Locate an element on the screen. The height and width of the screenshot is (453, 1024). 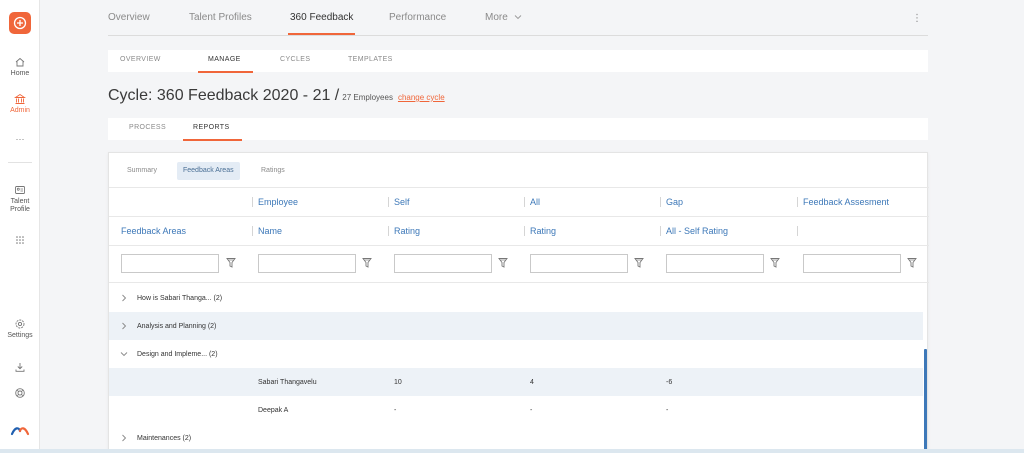
table-row: Sabari Thangavelu 10 4 -6 is located at coordinates (516, 382).